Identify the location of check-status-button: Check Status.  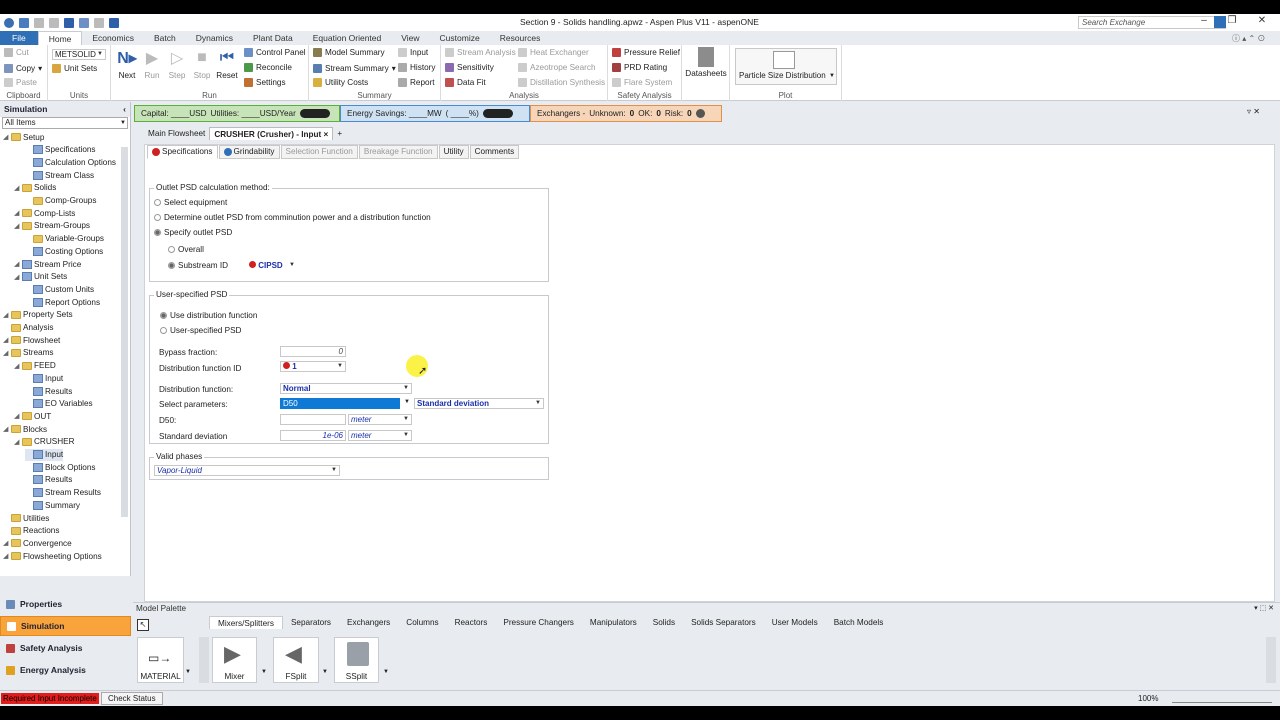
(132, 698).